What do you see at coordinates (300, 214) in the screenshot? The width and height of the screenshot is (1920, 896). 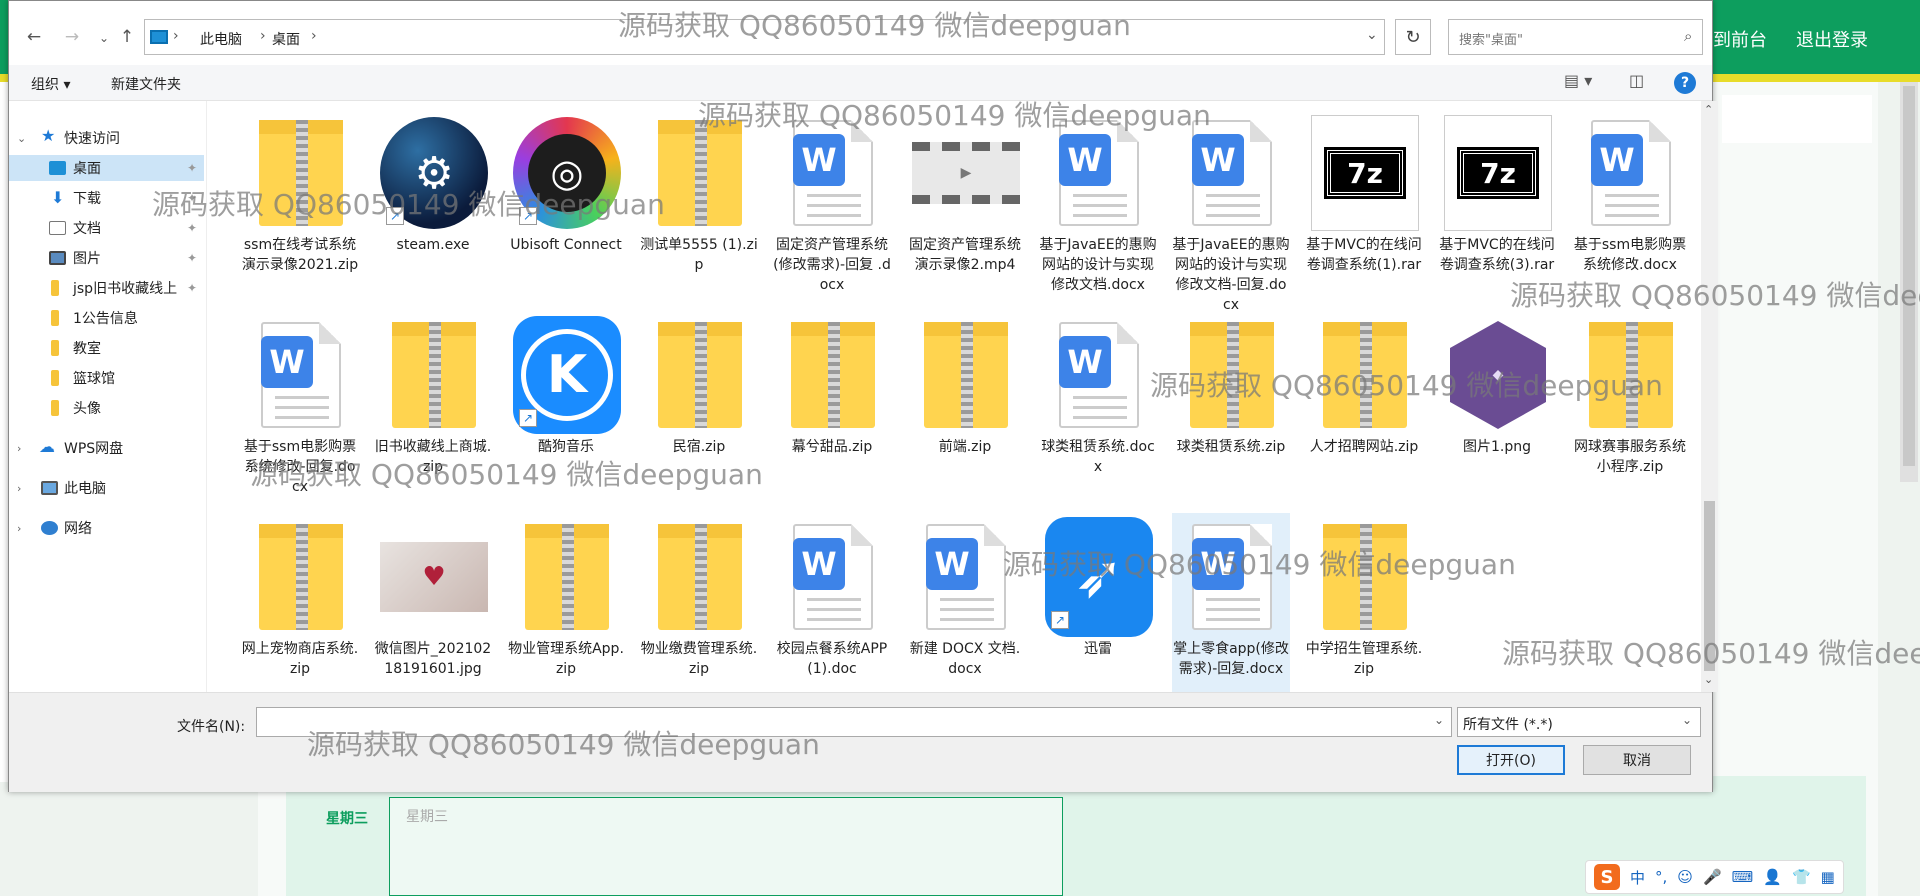 I see `file-item: ssm在线考试系统演示录像2021.zip` at bounding box center [300, 214].